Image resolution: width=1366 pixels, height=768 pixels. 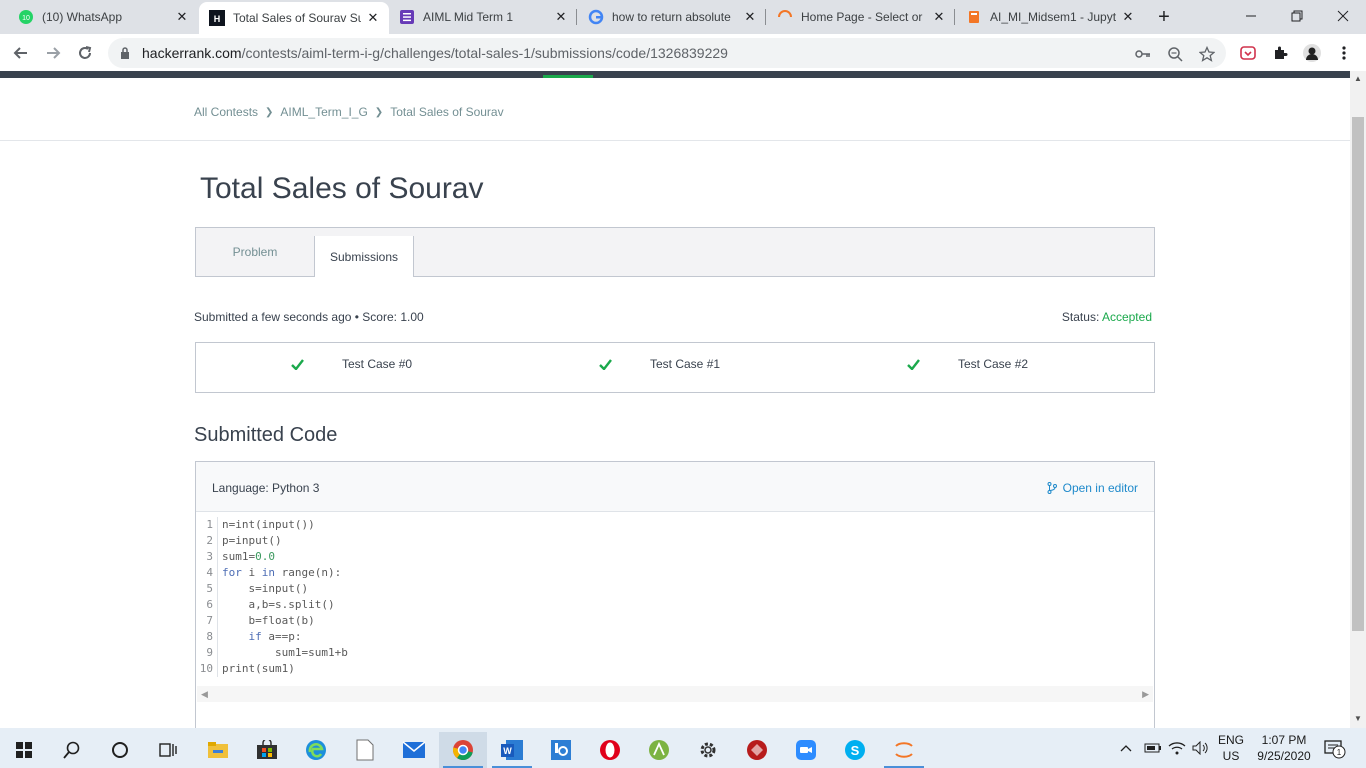 I want to click on test-case-2: Test Case #2, so click(x=967, y=364).